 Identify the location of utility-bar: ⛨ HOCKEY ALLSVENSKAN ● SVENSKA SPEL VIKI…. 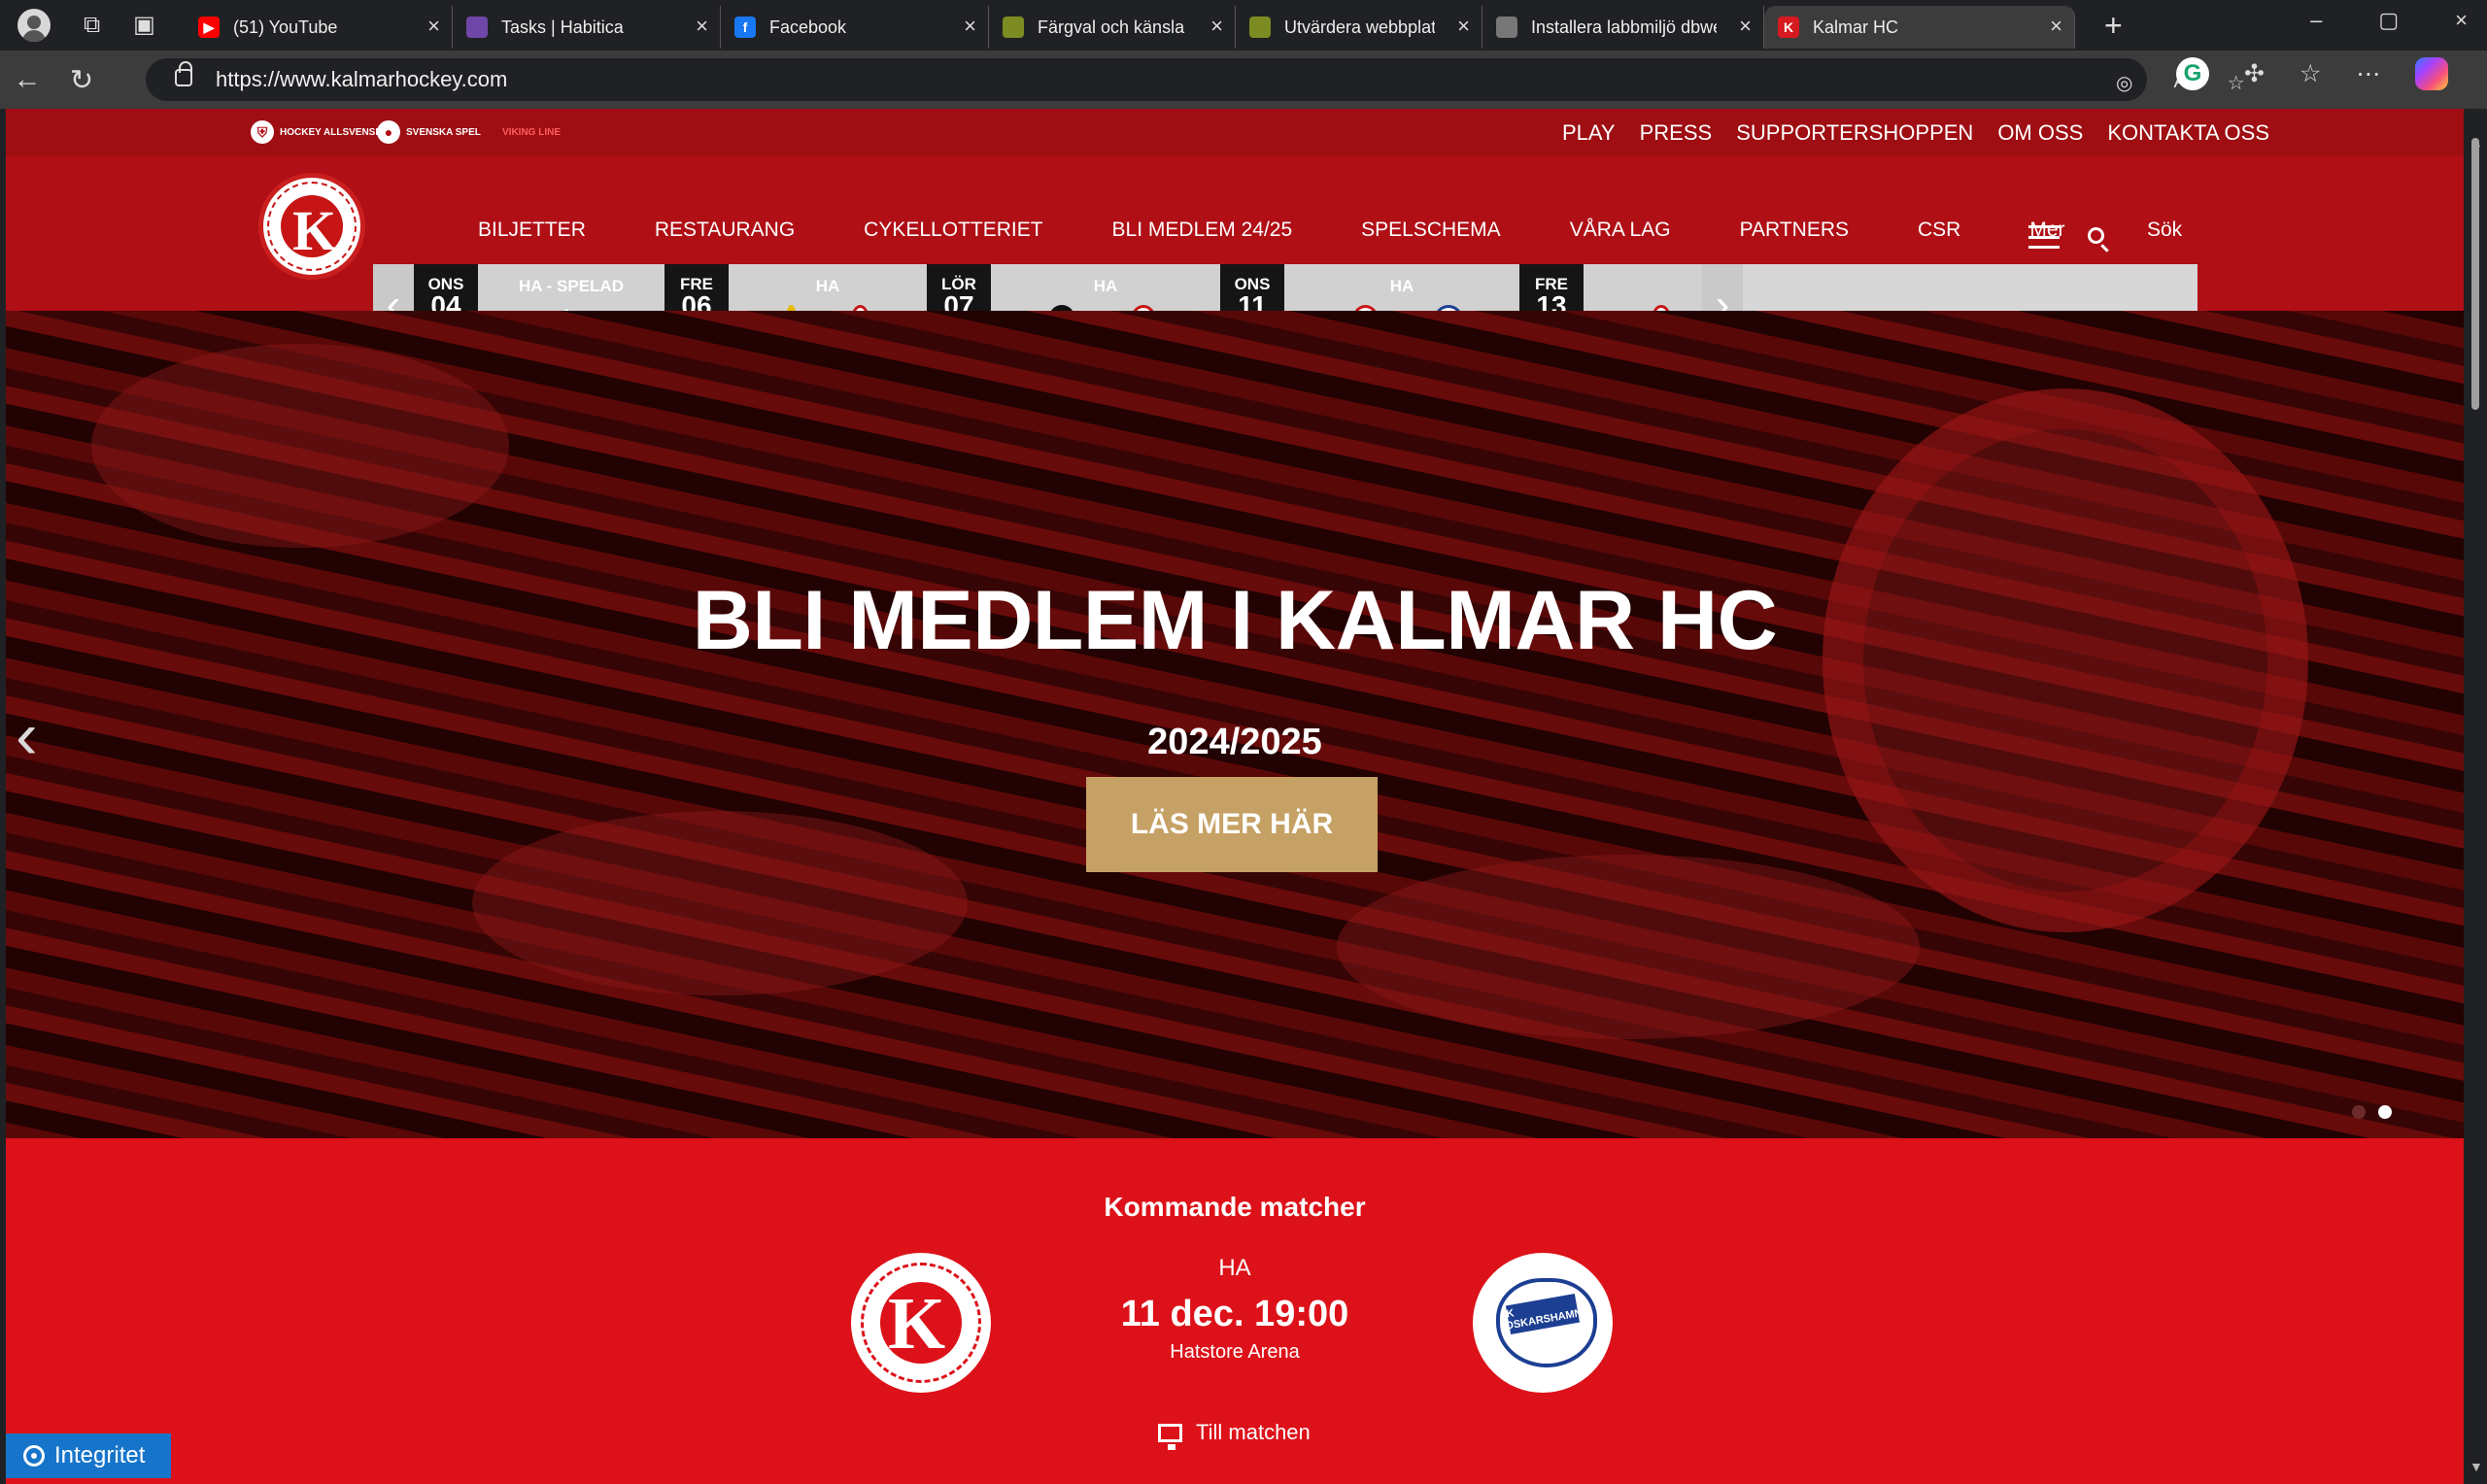
(1235, 132).